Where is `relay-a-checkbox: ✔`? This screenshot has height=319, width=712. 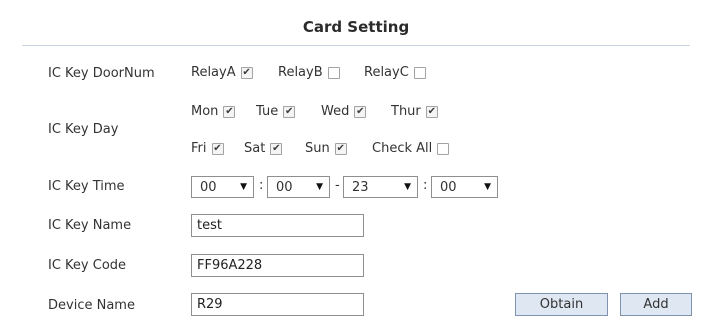
relay-a-checkbox: ✔ is located at coordinates (246, 72).